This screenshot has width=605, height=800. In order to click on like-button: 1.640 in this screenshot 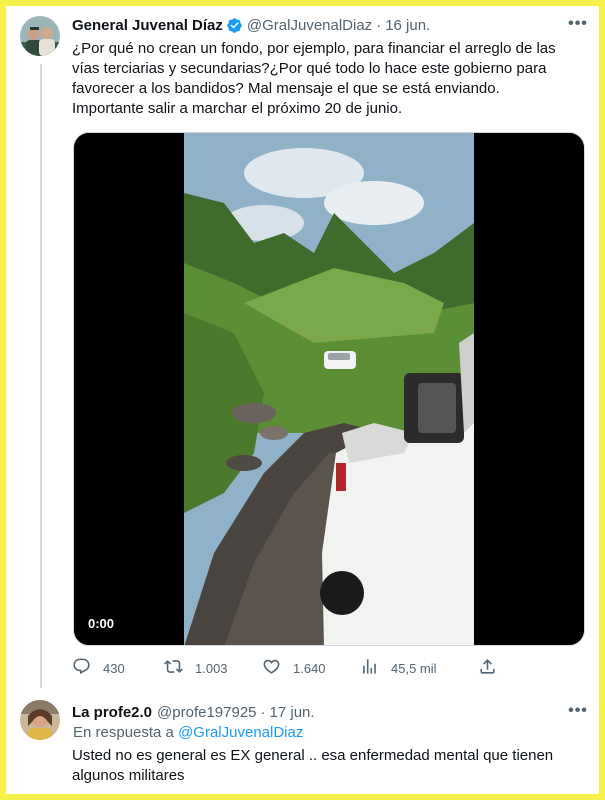, I will do `click(311, 668)`.